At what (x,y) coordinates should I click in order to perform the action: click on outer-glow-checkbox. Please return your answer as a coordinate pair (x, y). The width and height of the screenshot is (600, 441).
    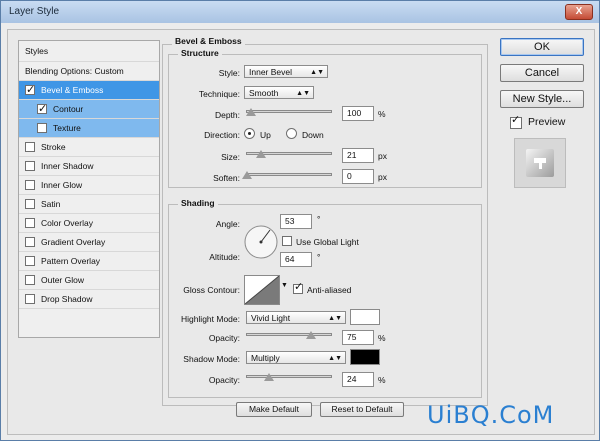
    Looking at the image, I should click on (30, 280).